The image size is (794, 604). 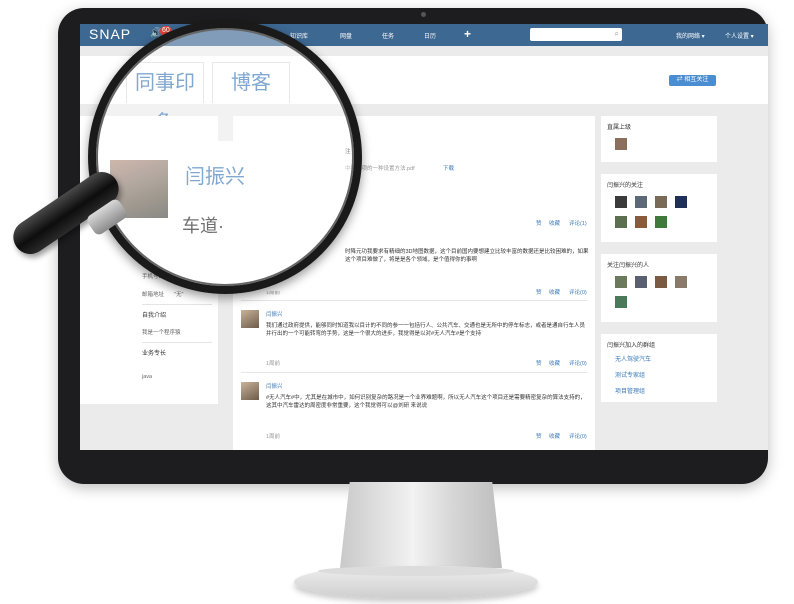 What do you see at coordinates (416, 571) in the screenshot?
I see `monitor-stand-base-top` at bounding box center [416, 571].